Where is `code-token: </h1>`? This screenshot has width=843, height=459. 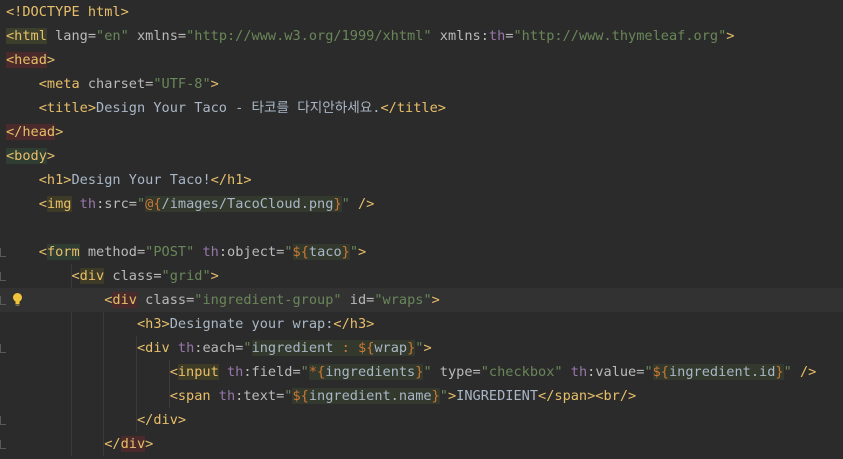 code-token: </h1> is located at coordinates (231, 180).